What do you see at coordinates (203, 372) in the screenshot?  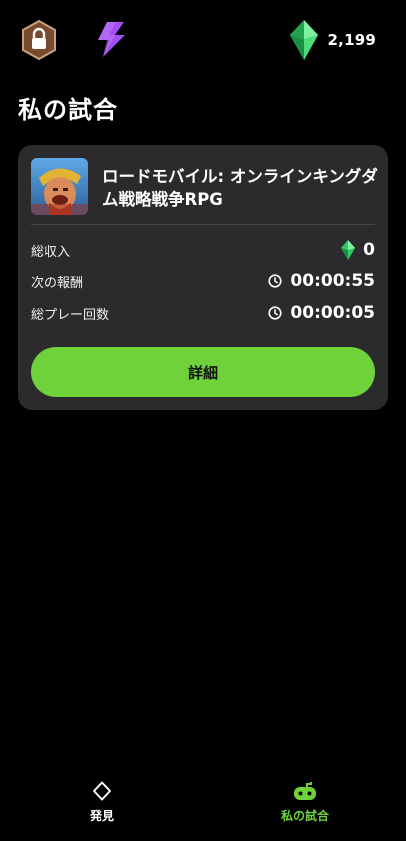 I see `details-button: 詳細` at bounding box center [203, 372].